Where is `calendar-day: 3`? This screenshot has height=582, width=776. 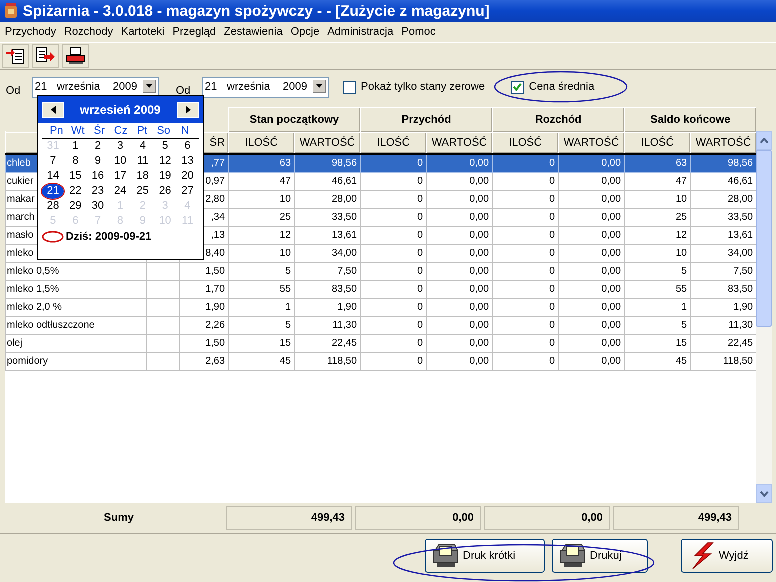 calendar-day: 3 is located at coordinates (120, 146).